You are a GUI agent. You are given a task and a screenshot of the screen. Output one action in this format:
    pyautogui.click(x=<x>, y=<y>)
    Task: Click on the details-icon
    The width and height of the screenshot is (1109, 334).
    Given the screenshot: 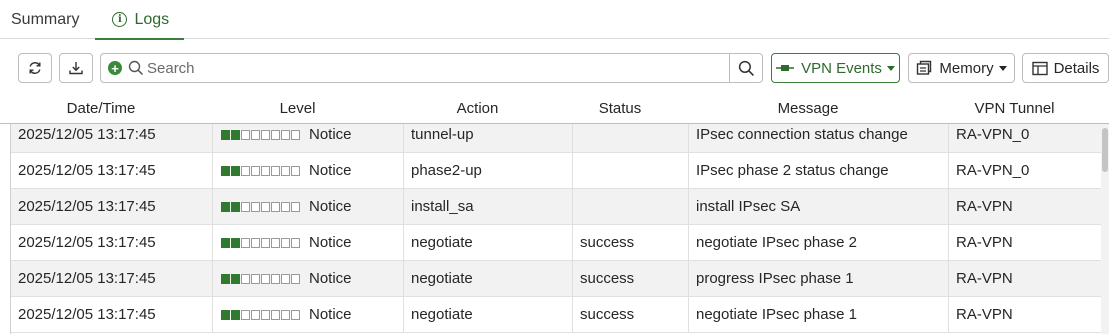 What is the action you would take?
    pyautogui.click(x=1039, y=68)
    